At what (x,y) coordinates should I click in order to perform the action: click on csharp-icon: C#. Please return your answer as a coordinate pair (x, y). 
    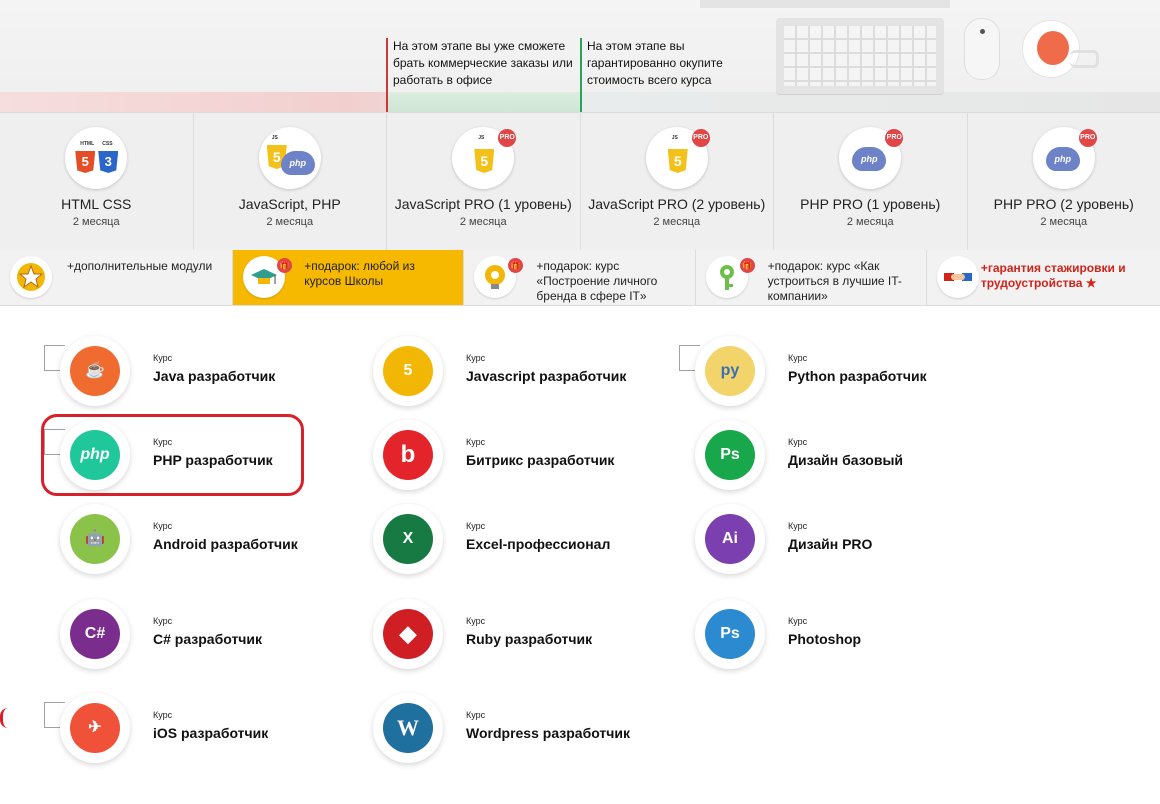
    Looking at the image, I should click on (95, 634).